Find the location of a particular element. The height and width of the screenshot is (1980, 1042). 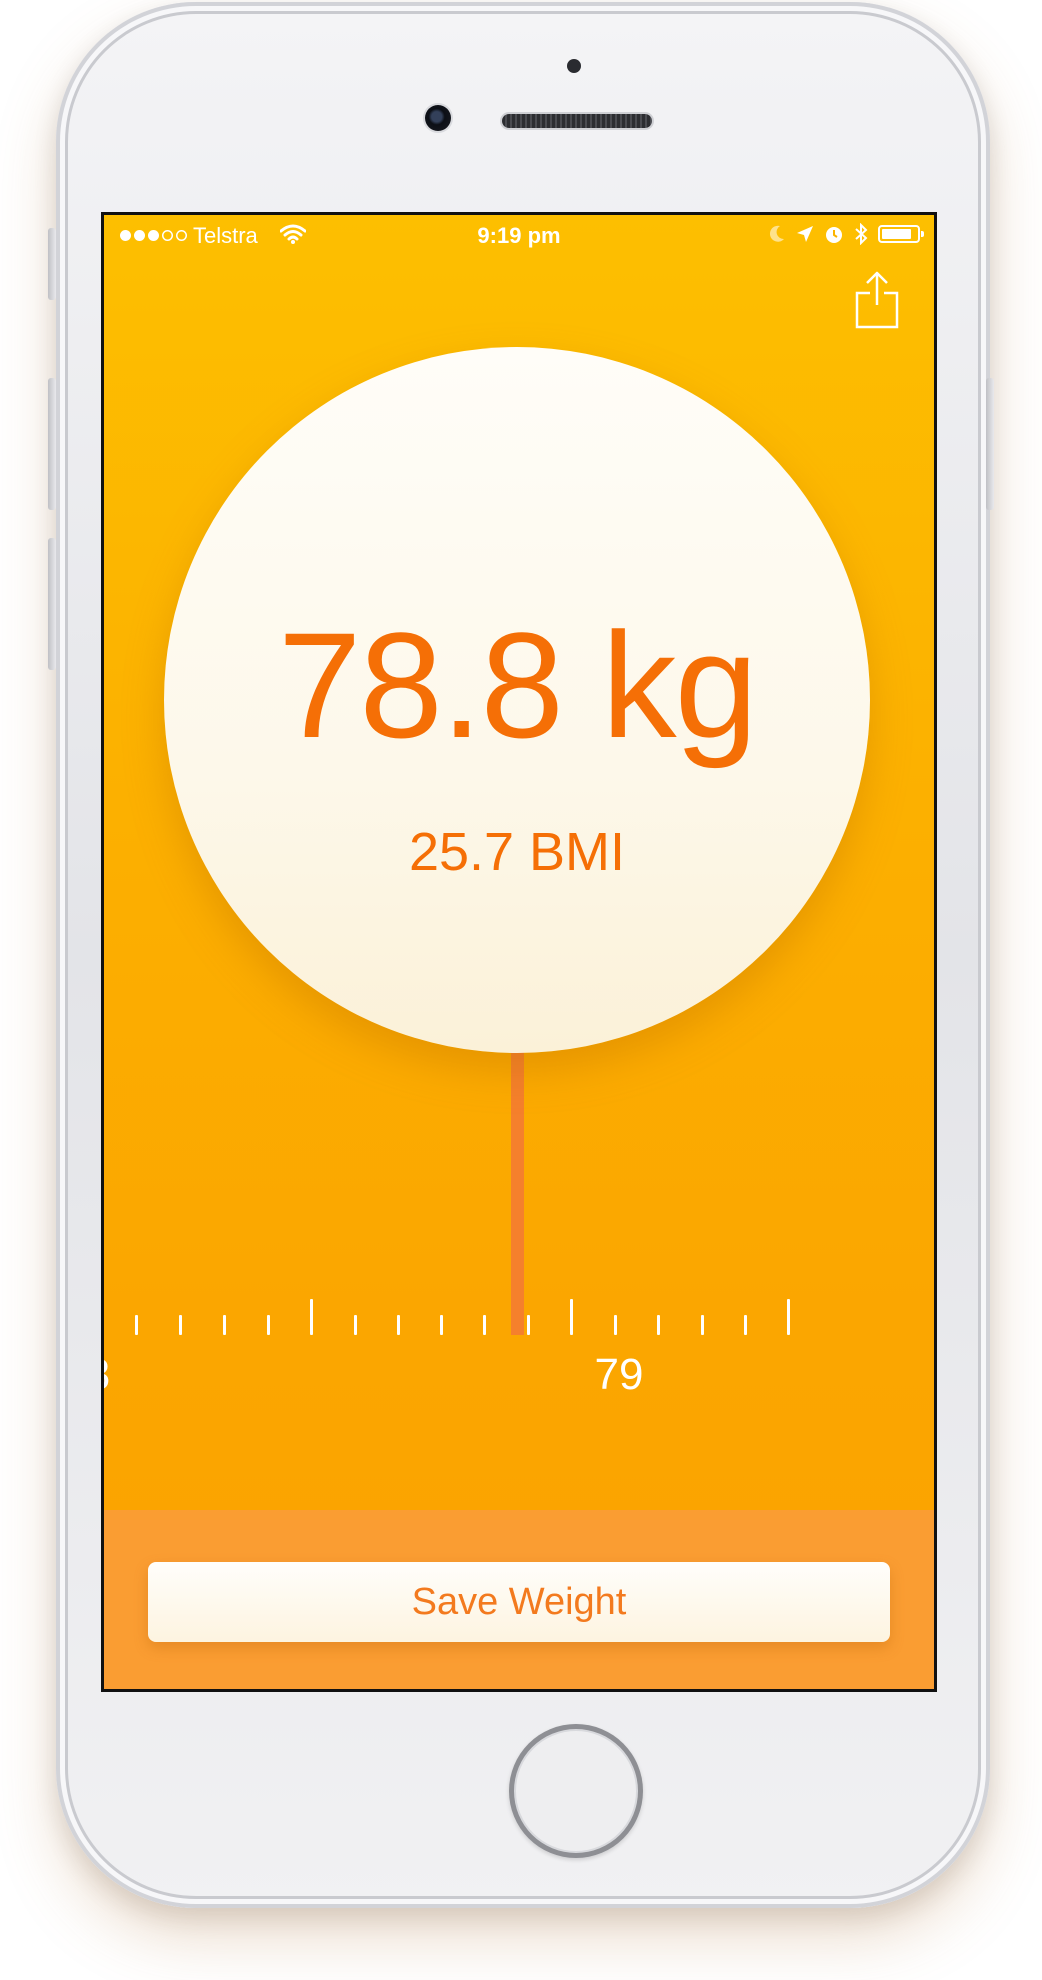

mute-switch is located at coordinates (52, 264).